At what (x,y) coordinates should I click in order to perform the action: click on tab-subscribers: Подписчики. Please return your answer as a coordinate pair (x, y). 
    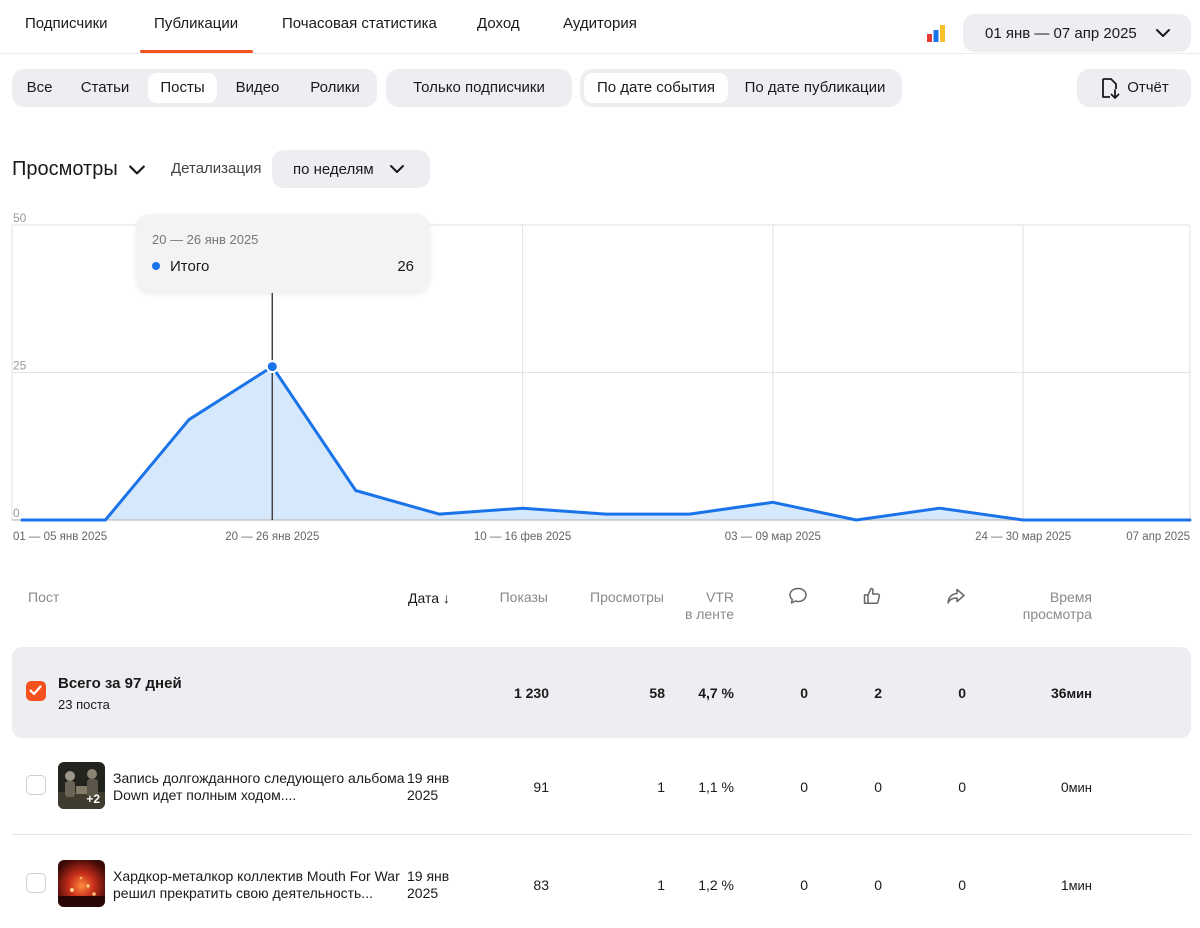
    Looking at the image, I should click on (66, 23).